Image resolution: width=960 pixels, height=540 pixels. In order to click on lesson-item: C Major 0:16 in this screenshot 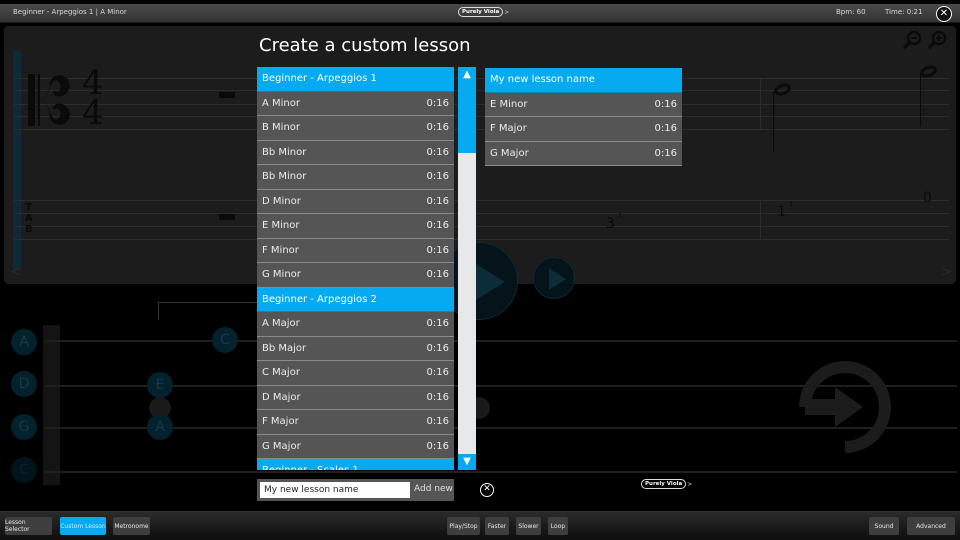, I will do `click(355, 373)`.